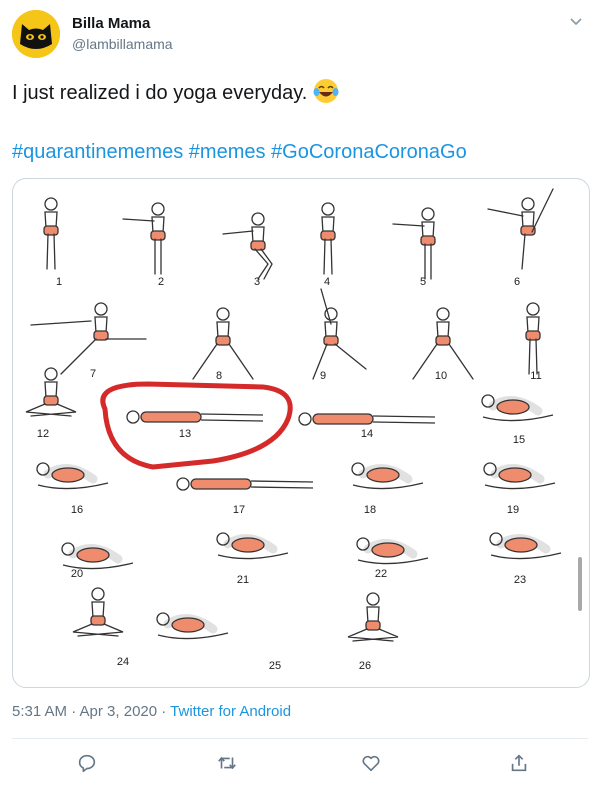  I want to click on hashtag-link: #quarantinememes, so click(97, 152).